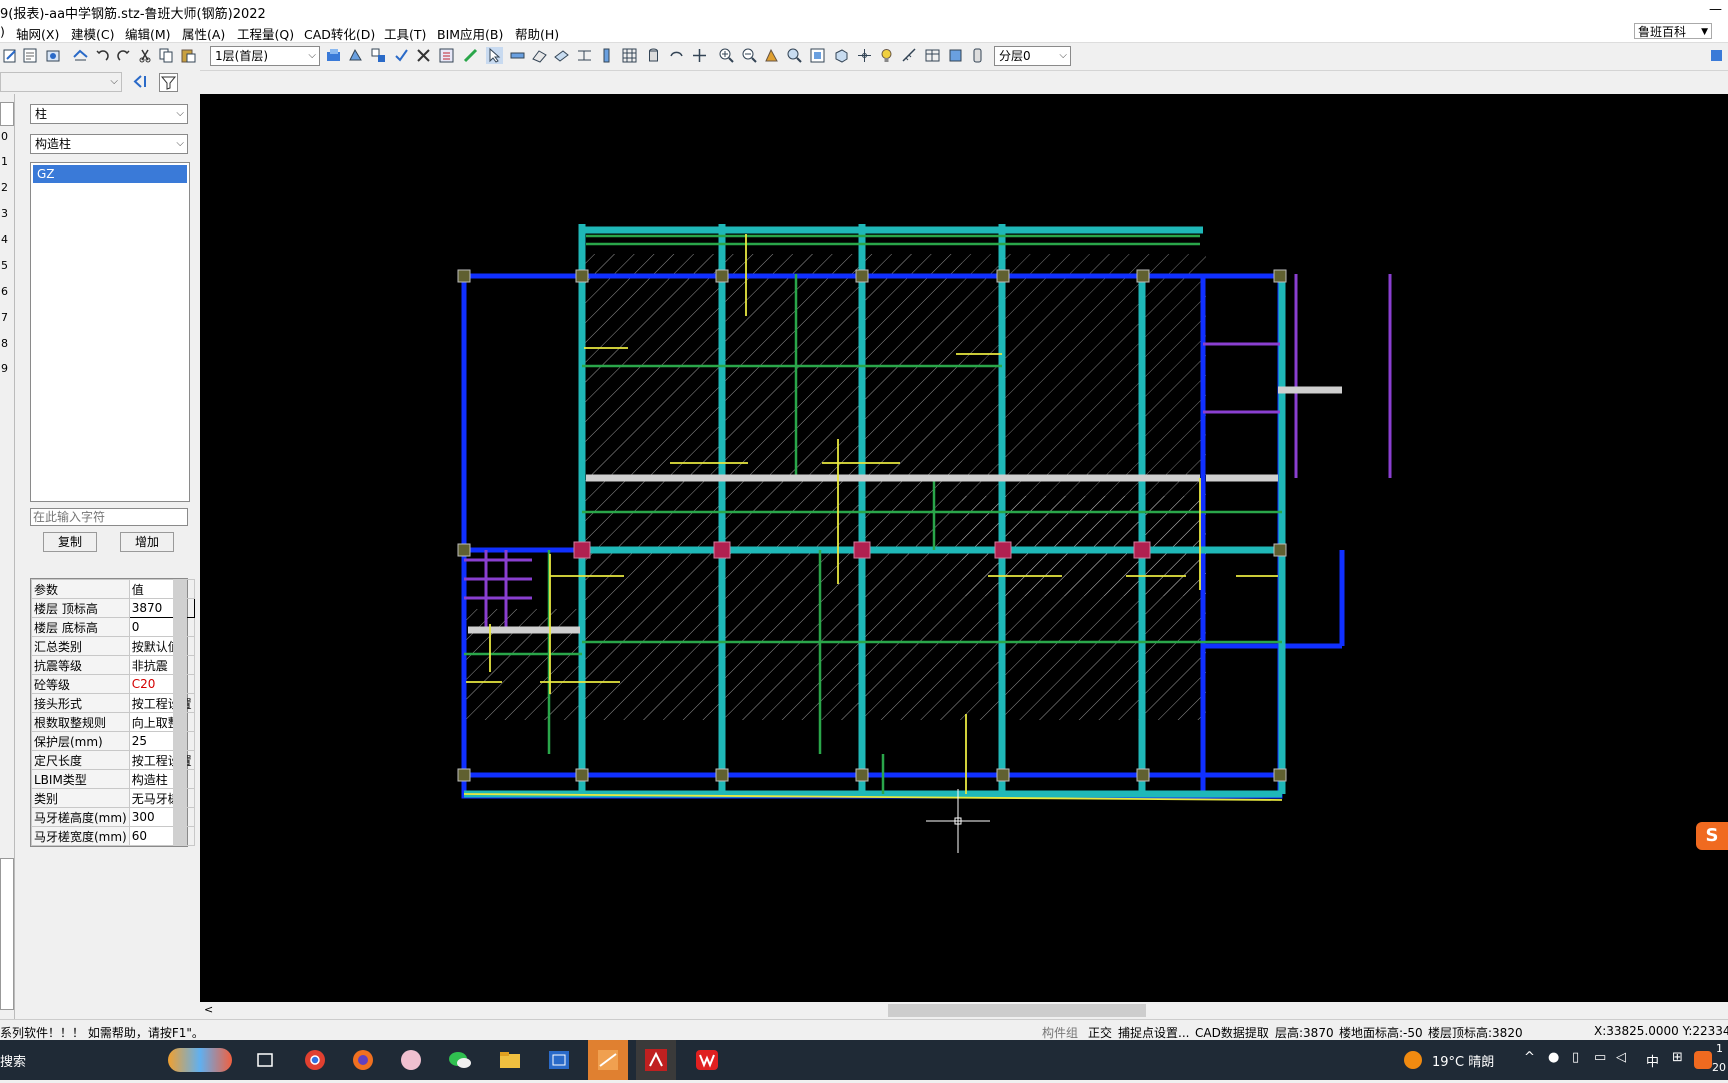 The height and width of the screenshot is (1083, 1728). I want to click on save-icon, so click(80, 55).